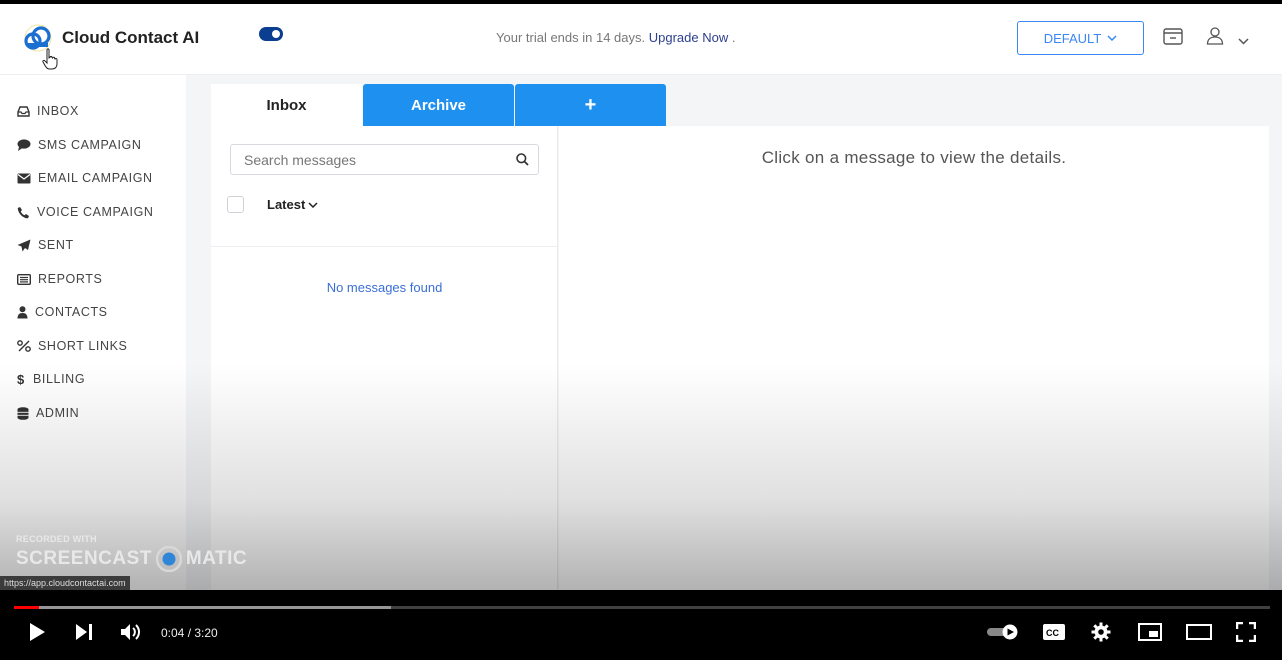 The height and width of the screenshot is (660, 1282). Describe the element at coordinates (1243, 41) in the screenshot. I see `user-menu-chevron-icon` at that location.